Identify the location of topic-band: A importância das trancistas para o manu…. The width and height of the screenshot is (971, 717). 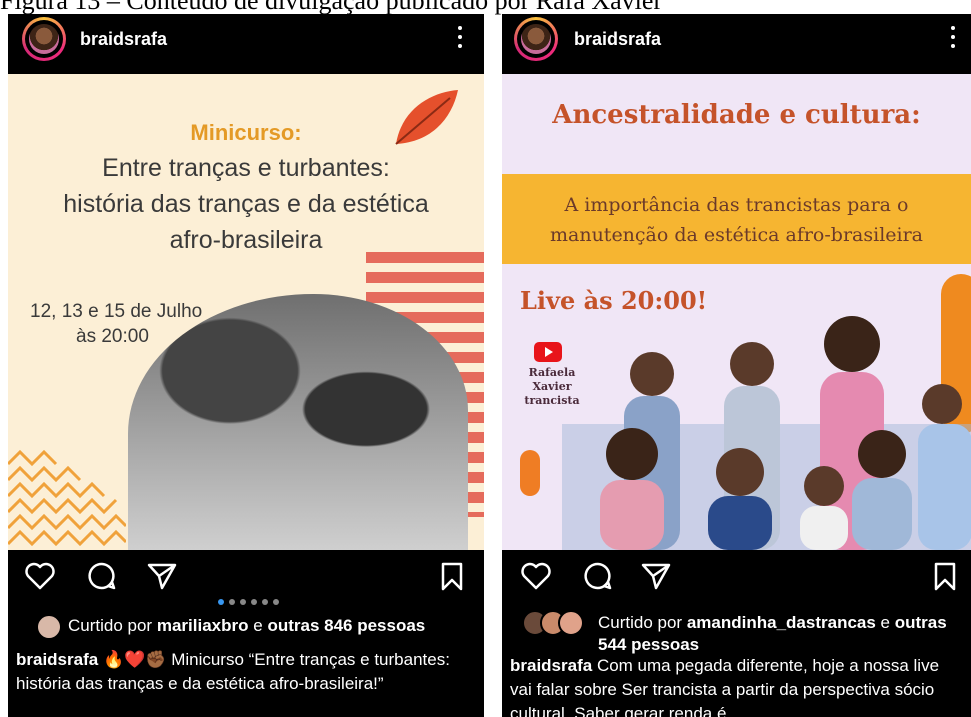
(736, 219).